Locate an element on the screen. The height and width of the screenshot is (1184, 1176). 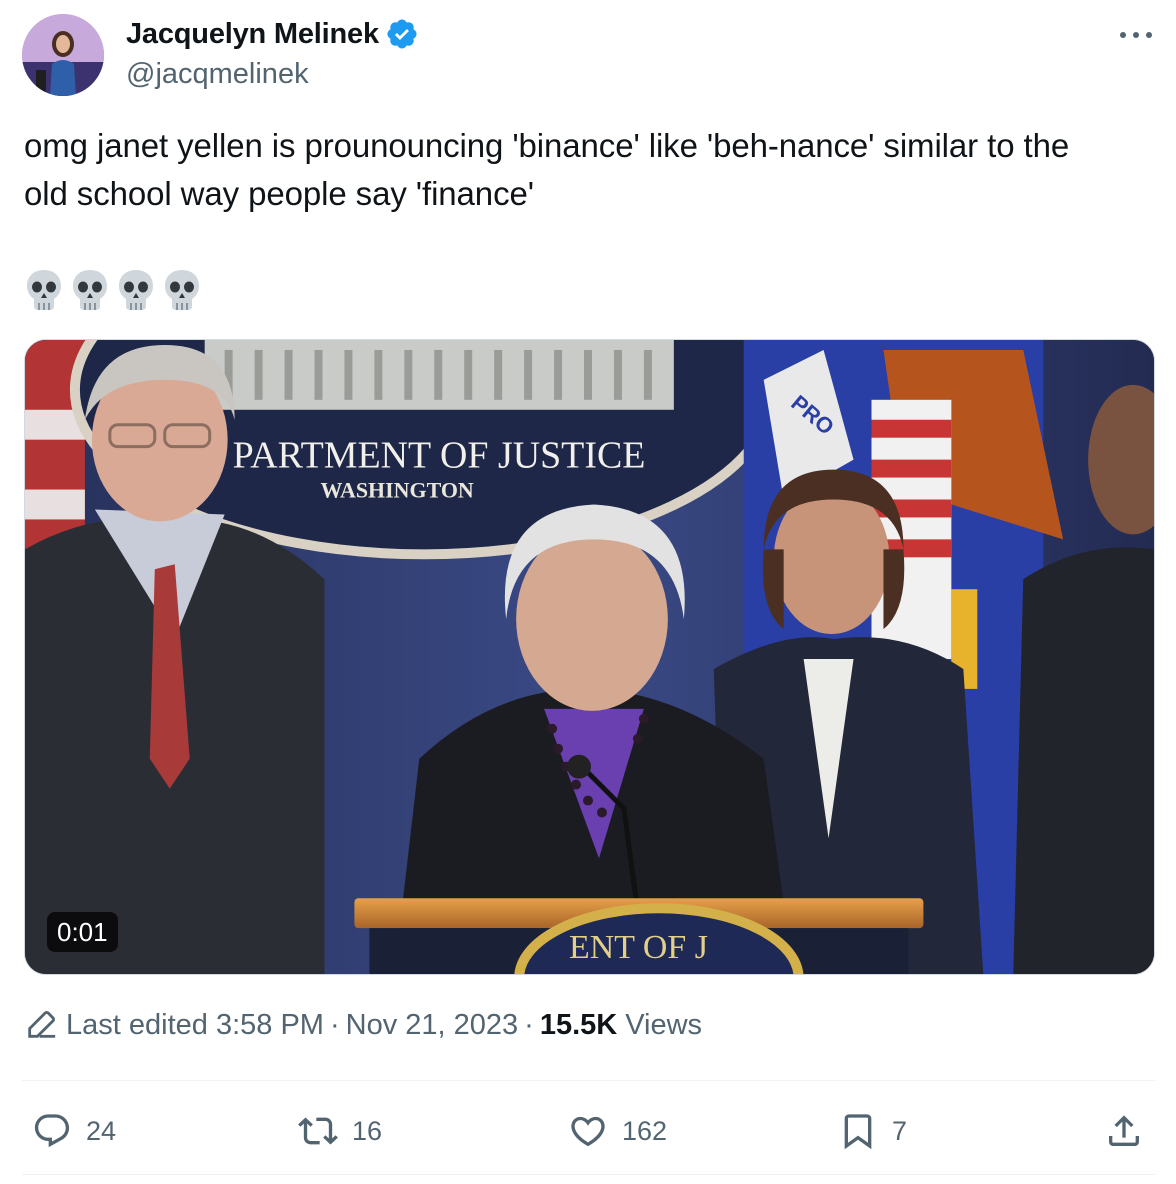
avatar is located at coordinates (63, 55).